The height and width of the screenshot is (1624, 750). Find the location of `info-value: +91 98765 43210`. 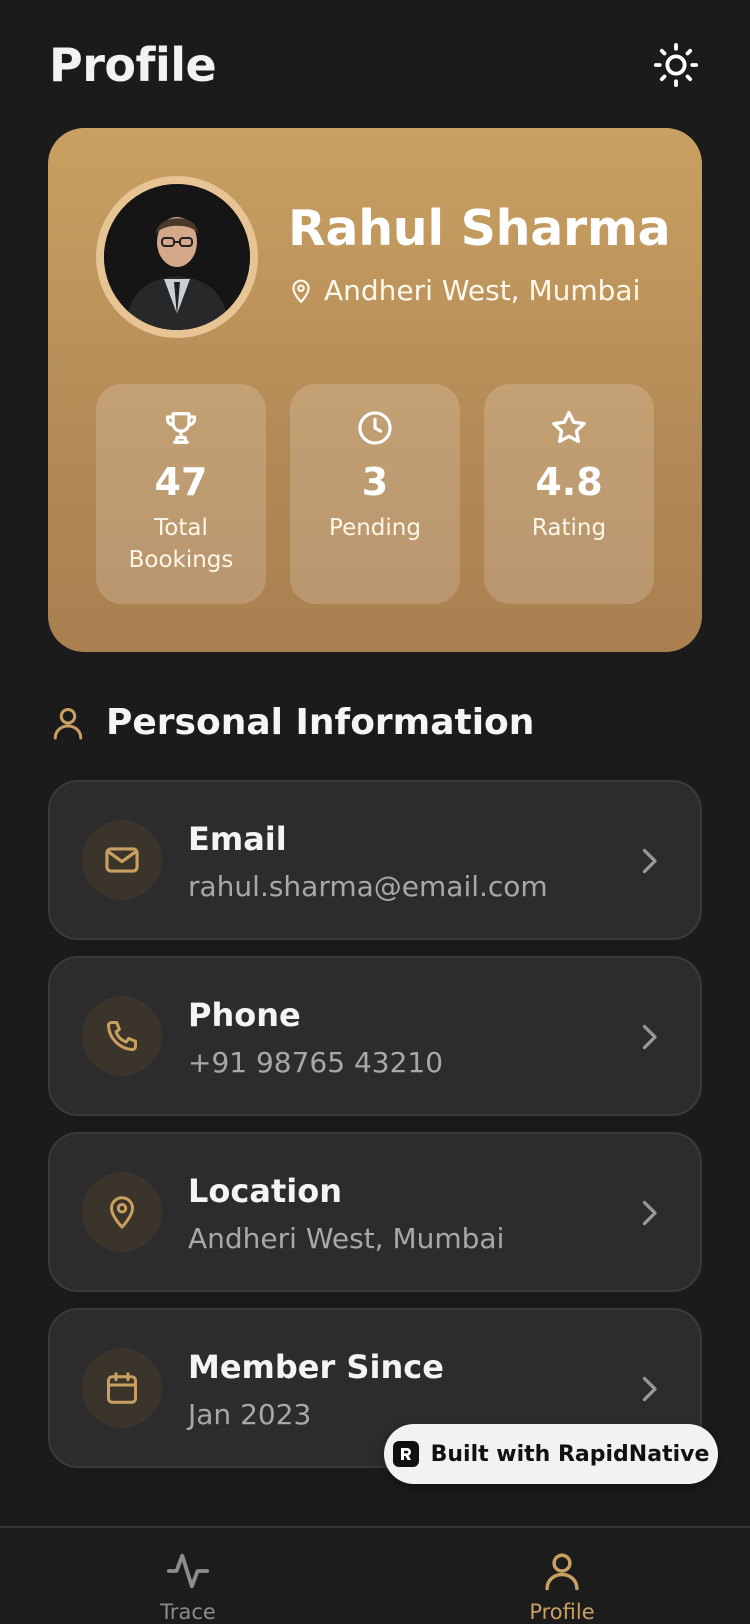

info-value: +91 98765 43210 is located at coordinates (316, 1062).